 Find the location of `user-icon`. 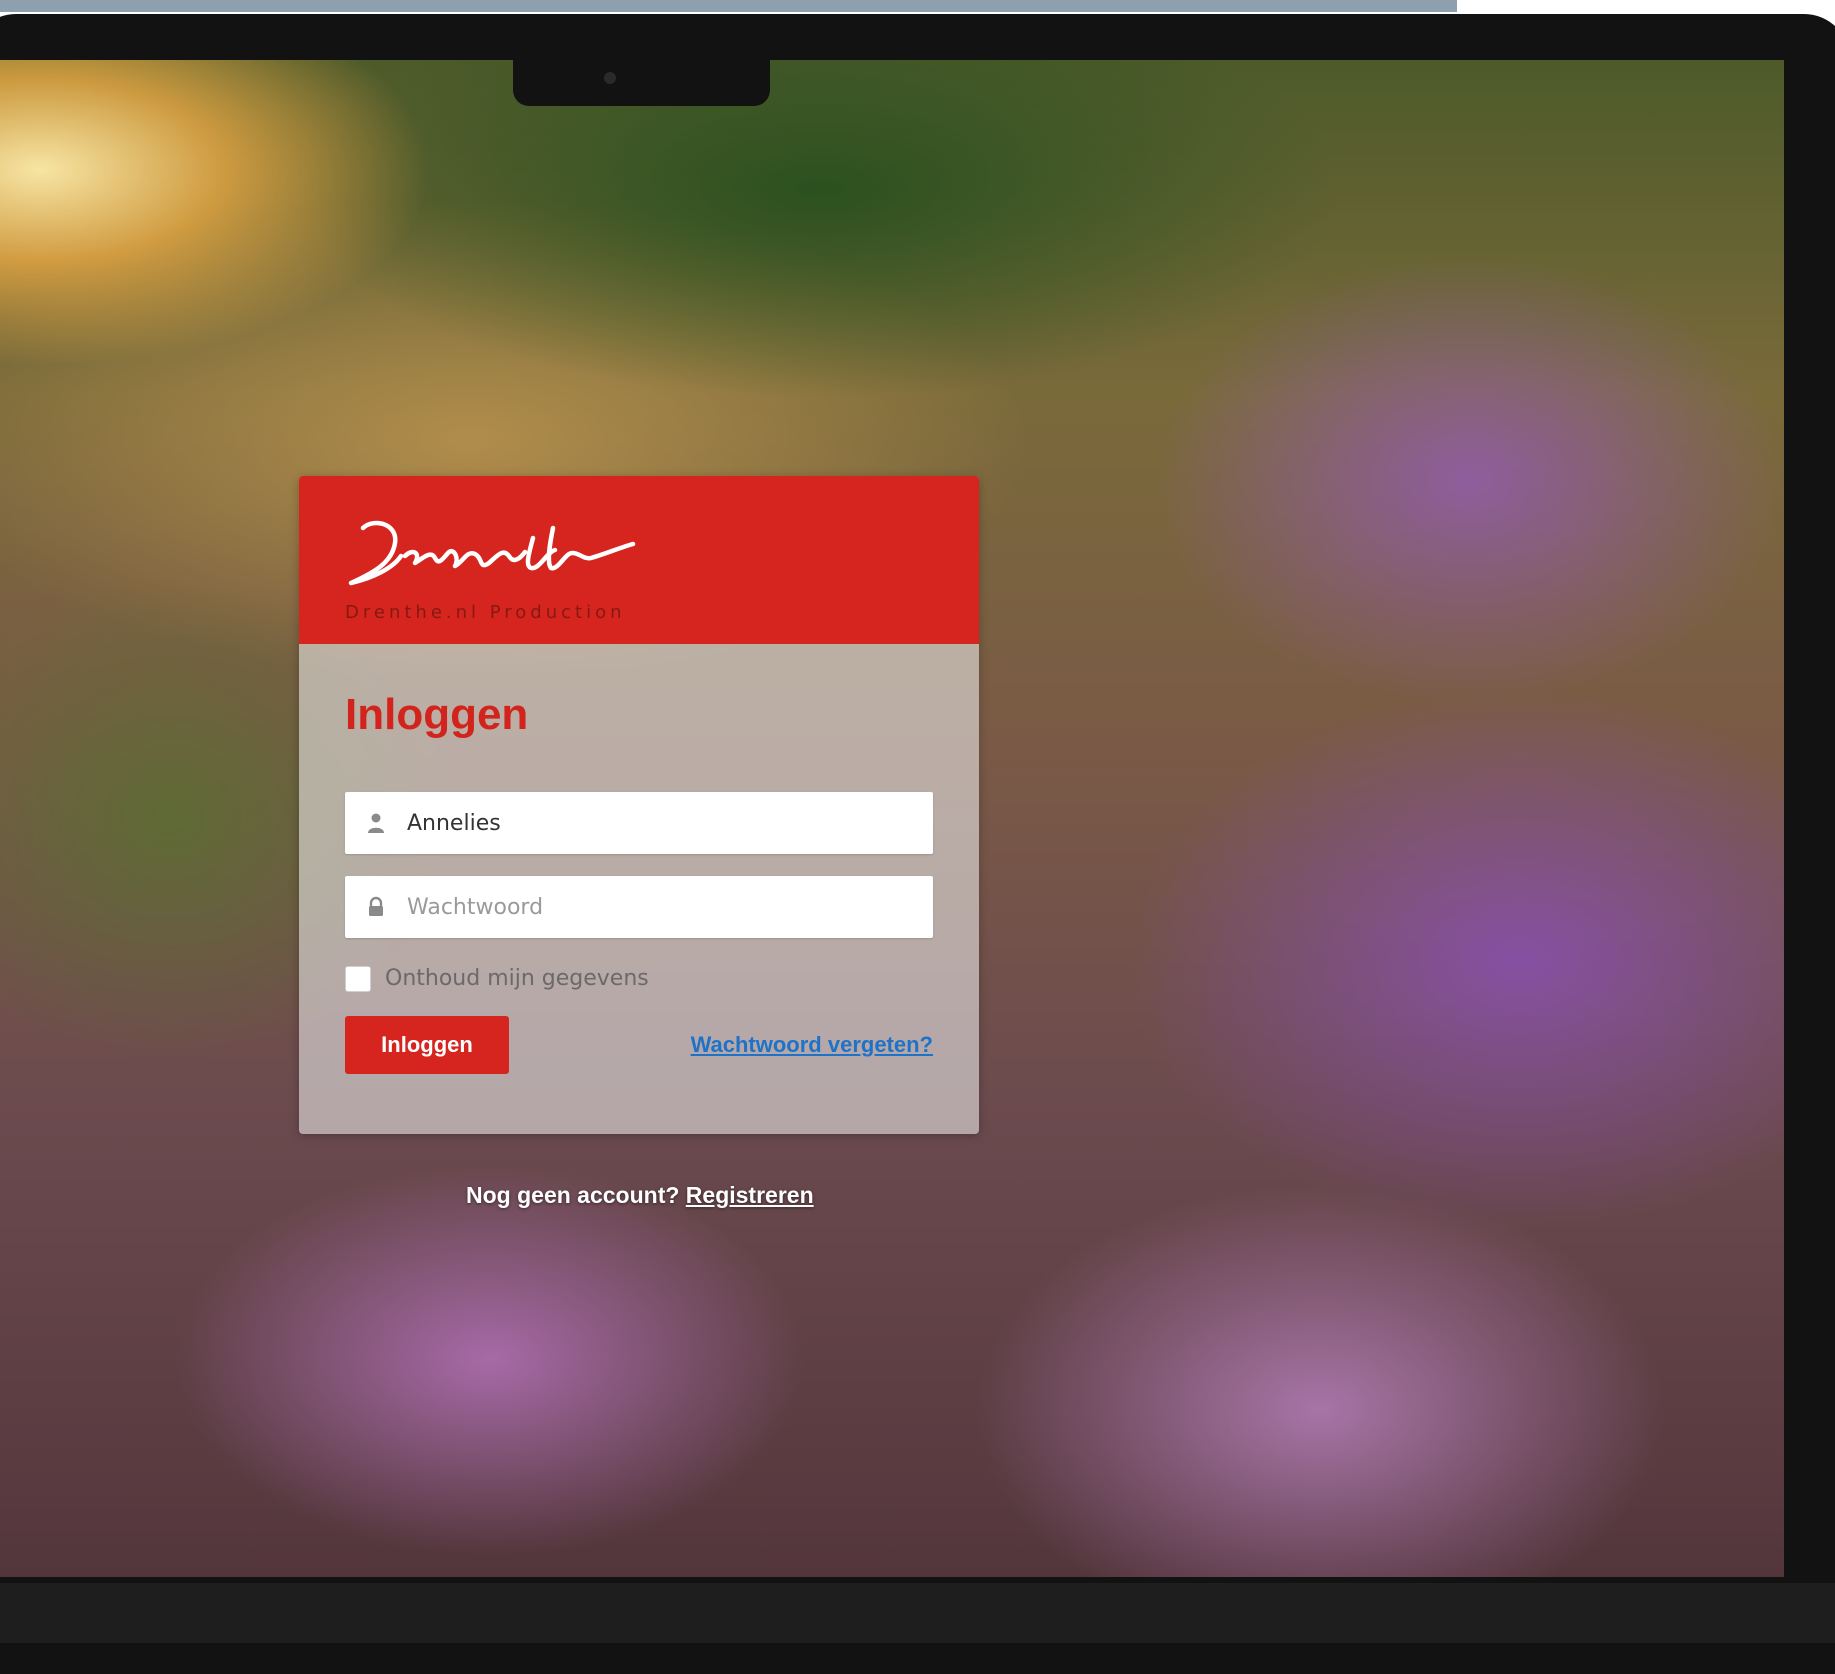

user-icon is located at coordinates (376, 823).